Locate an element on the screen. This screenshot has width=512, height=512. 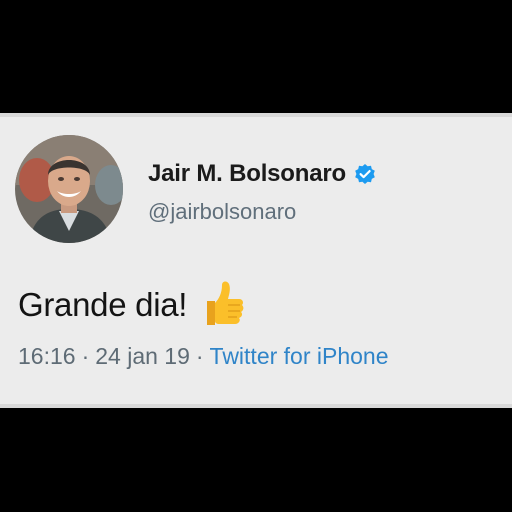
tweet-body: Grande dia! is located at coordinates (131, 305).